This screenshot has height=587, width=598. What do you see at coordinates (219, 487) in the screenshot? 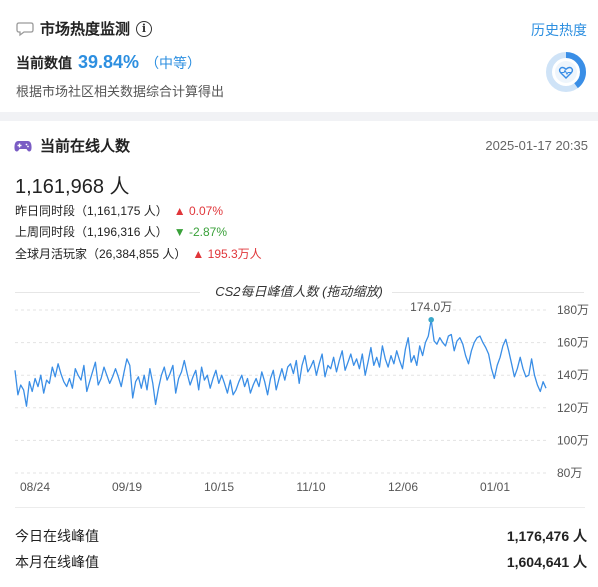
I see `x-tick-label: 10/15` at bounding box center [219, 487].